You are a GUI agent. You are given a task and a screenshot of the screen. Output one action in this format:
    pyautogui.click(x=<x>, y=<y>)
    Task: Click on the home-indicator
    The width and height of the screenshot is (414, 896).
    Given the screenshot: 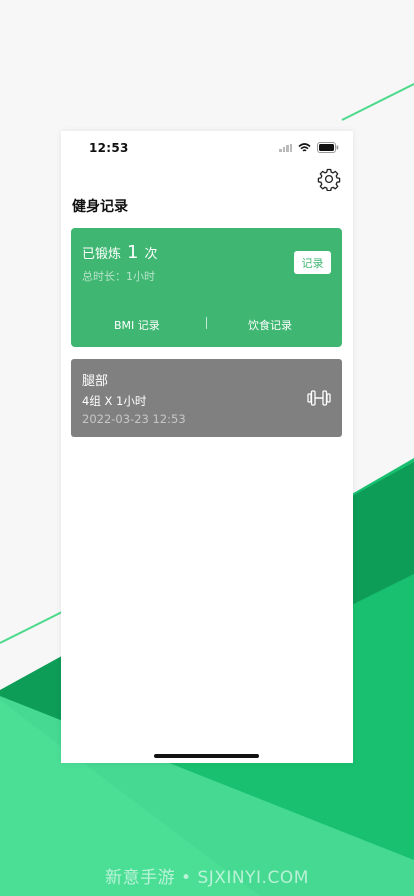 What is the action you would take?
    pyautogui.click(x=206, y=756)
    